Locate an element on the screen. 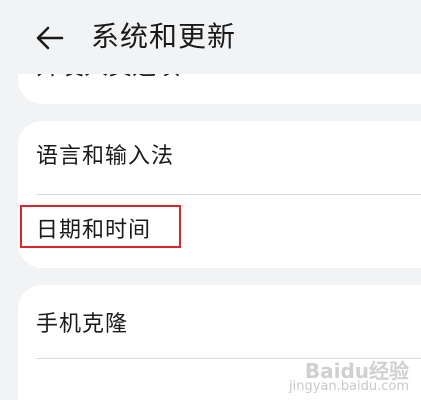 The height and width of the screenshot is (400, 421). arrow-left-icon is located at coordinates (50, 38).